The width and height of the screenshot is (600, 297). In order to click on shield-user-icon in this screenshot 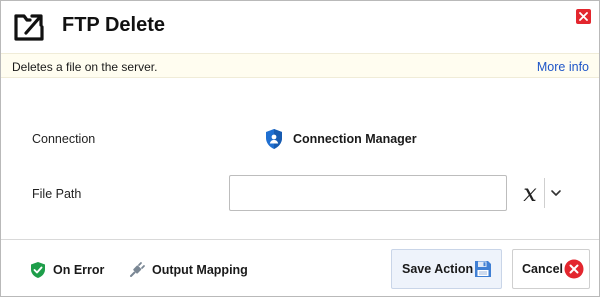, I will do `click(274, 139)`.